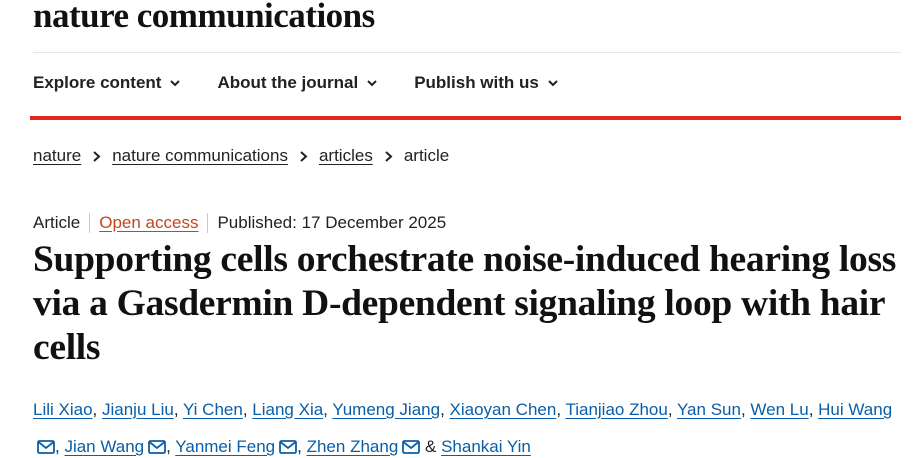 The width and height of the screenshot is (924, 458). What do you see at coordinates (148, 223) in the screenshot?
I see `open-access-link: Open access` at bounding box center [148, 223].